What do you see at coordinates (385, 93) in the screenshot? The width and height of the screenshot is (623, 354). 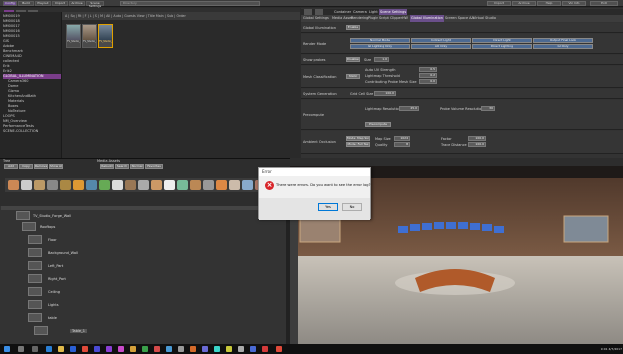 I see `grid-cell-field: 100.0` at bounding box center [385, 93].